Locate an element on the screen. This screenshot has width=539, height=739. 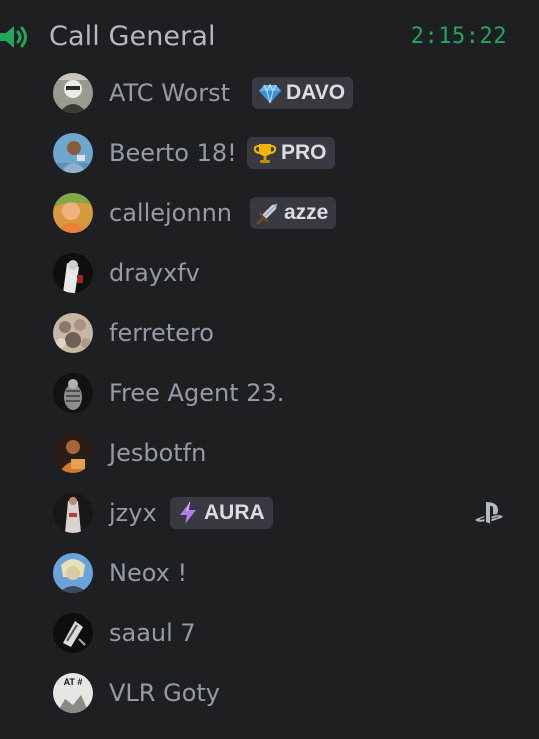
voice-member: Neox ! is located at coordinates (269, 573).